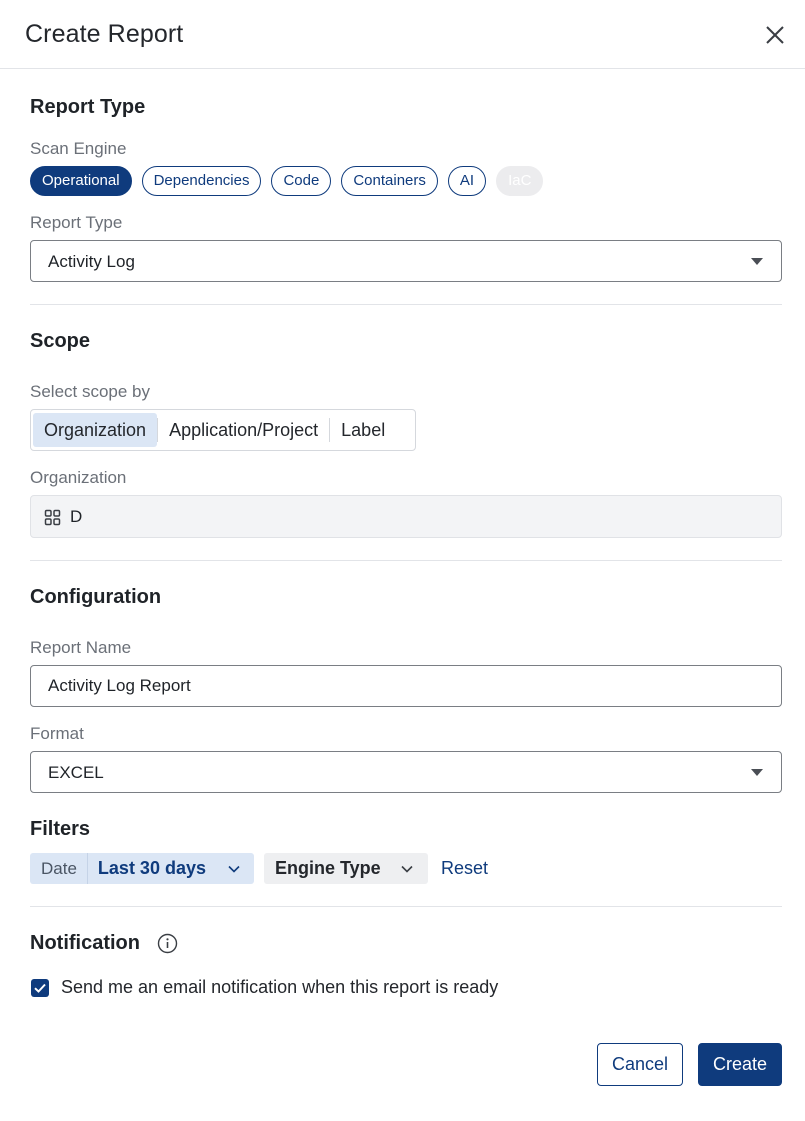 The height and width of the screenshot is (1121, 805). Describe the element at coordinates (81, 647) in the screenshot. I see `report-name-label: Report Name` at that location.